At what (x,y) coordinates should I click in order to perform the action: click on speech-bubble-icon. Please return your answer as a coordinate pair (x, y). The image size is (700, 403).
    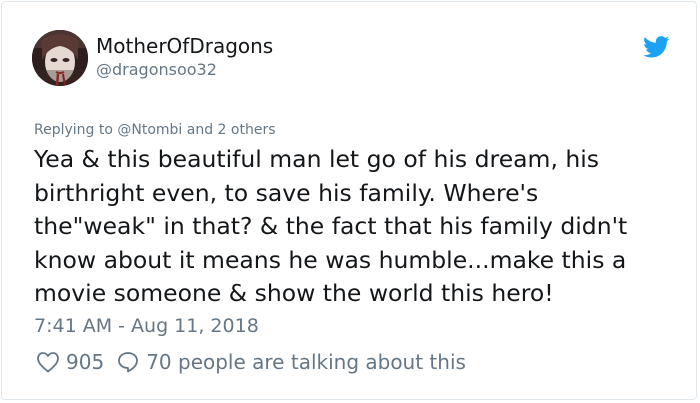
    Looking at the image, I should click on (128, 362).